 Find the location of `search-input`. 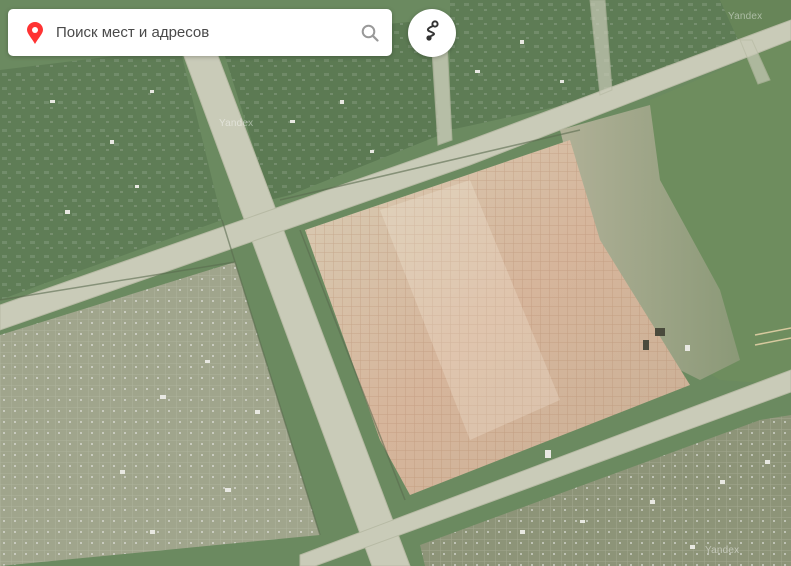

search-input is located at coordinates (199, 32).